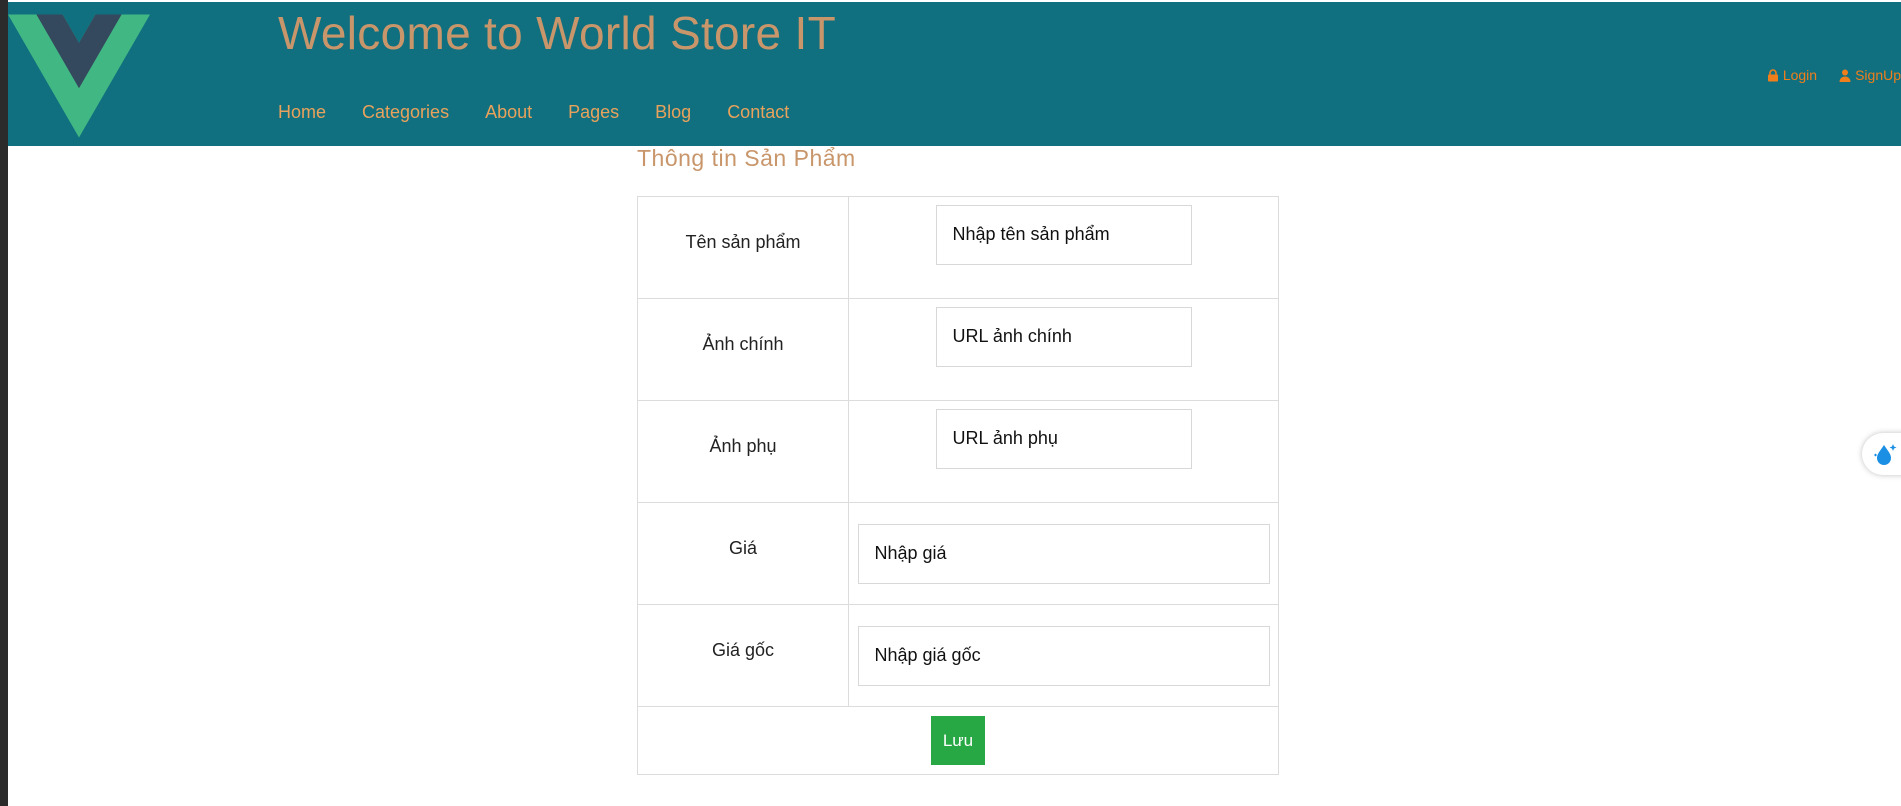  Describe the element at coordinates (743, 451) in the screenshot. I see `sub-image-label: Ảnh phụ` at that location.